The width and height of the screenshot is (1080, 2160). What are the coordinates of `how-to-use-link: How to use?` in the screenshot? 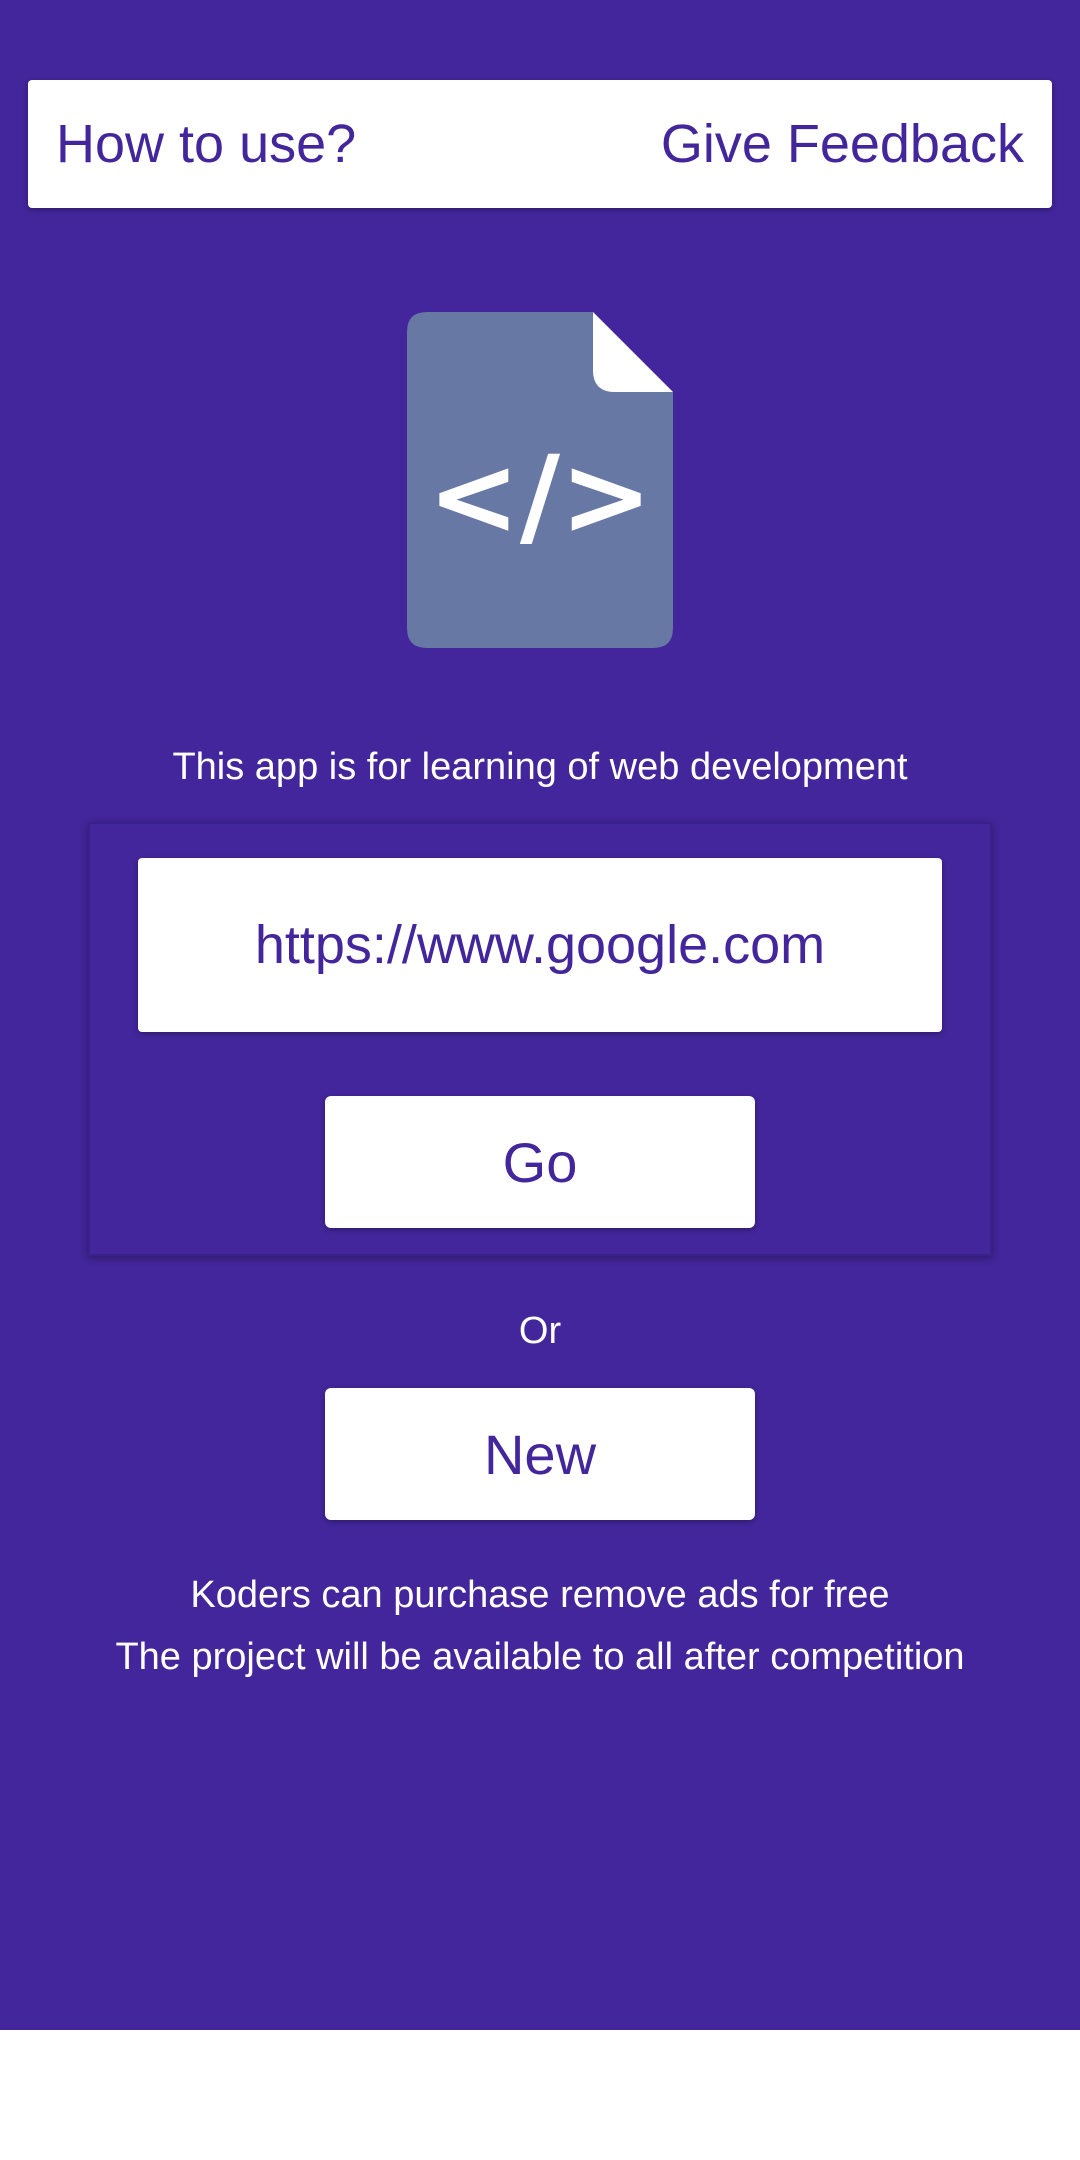 It's located at (206, 144).